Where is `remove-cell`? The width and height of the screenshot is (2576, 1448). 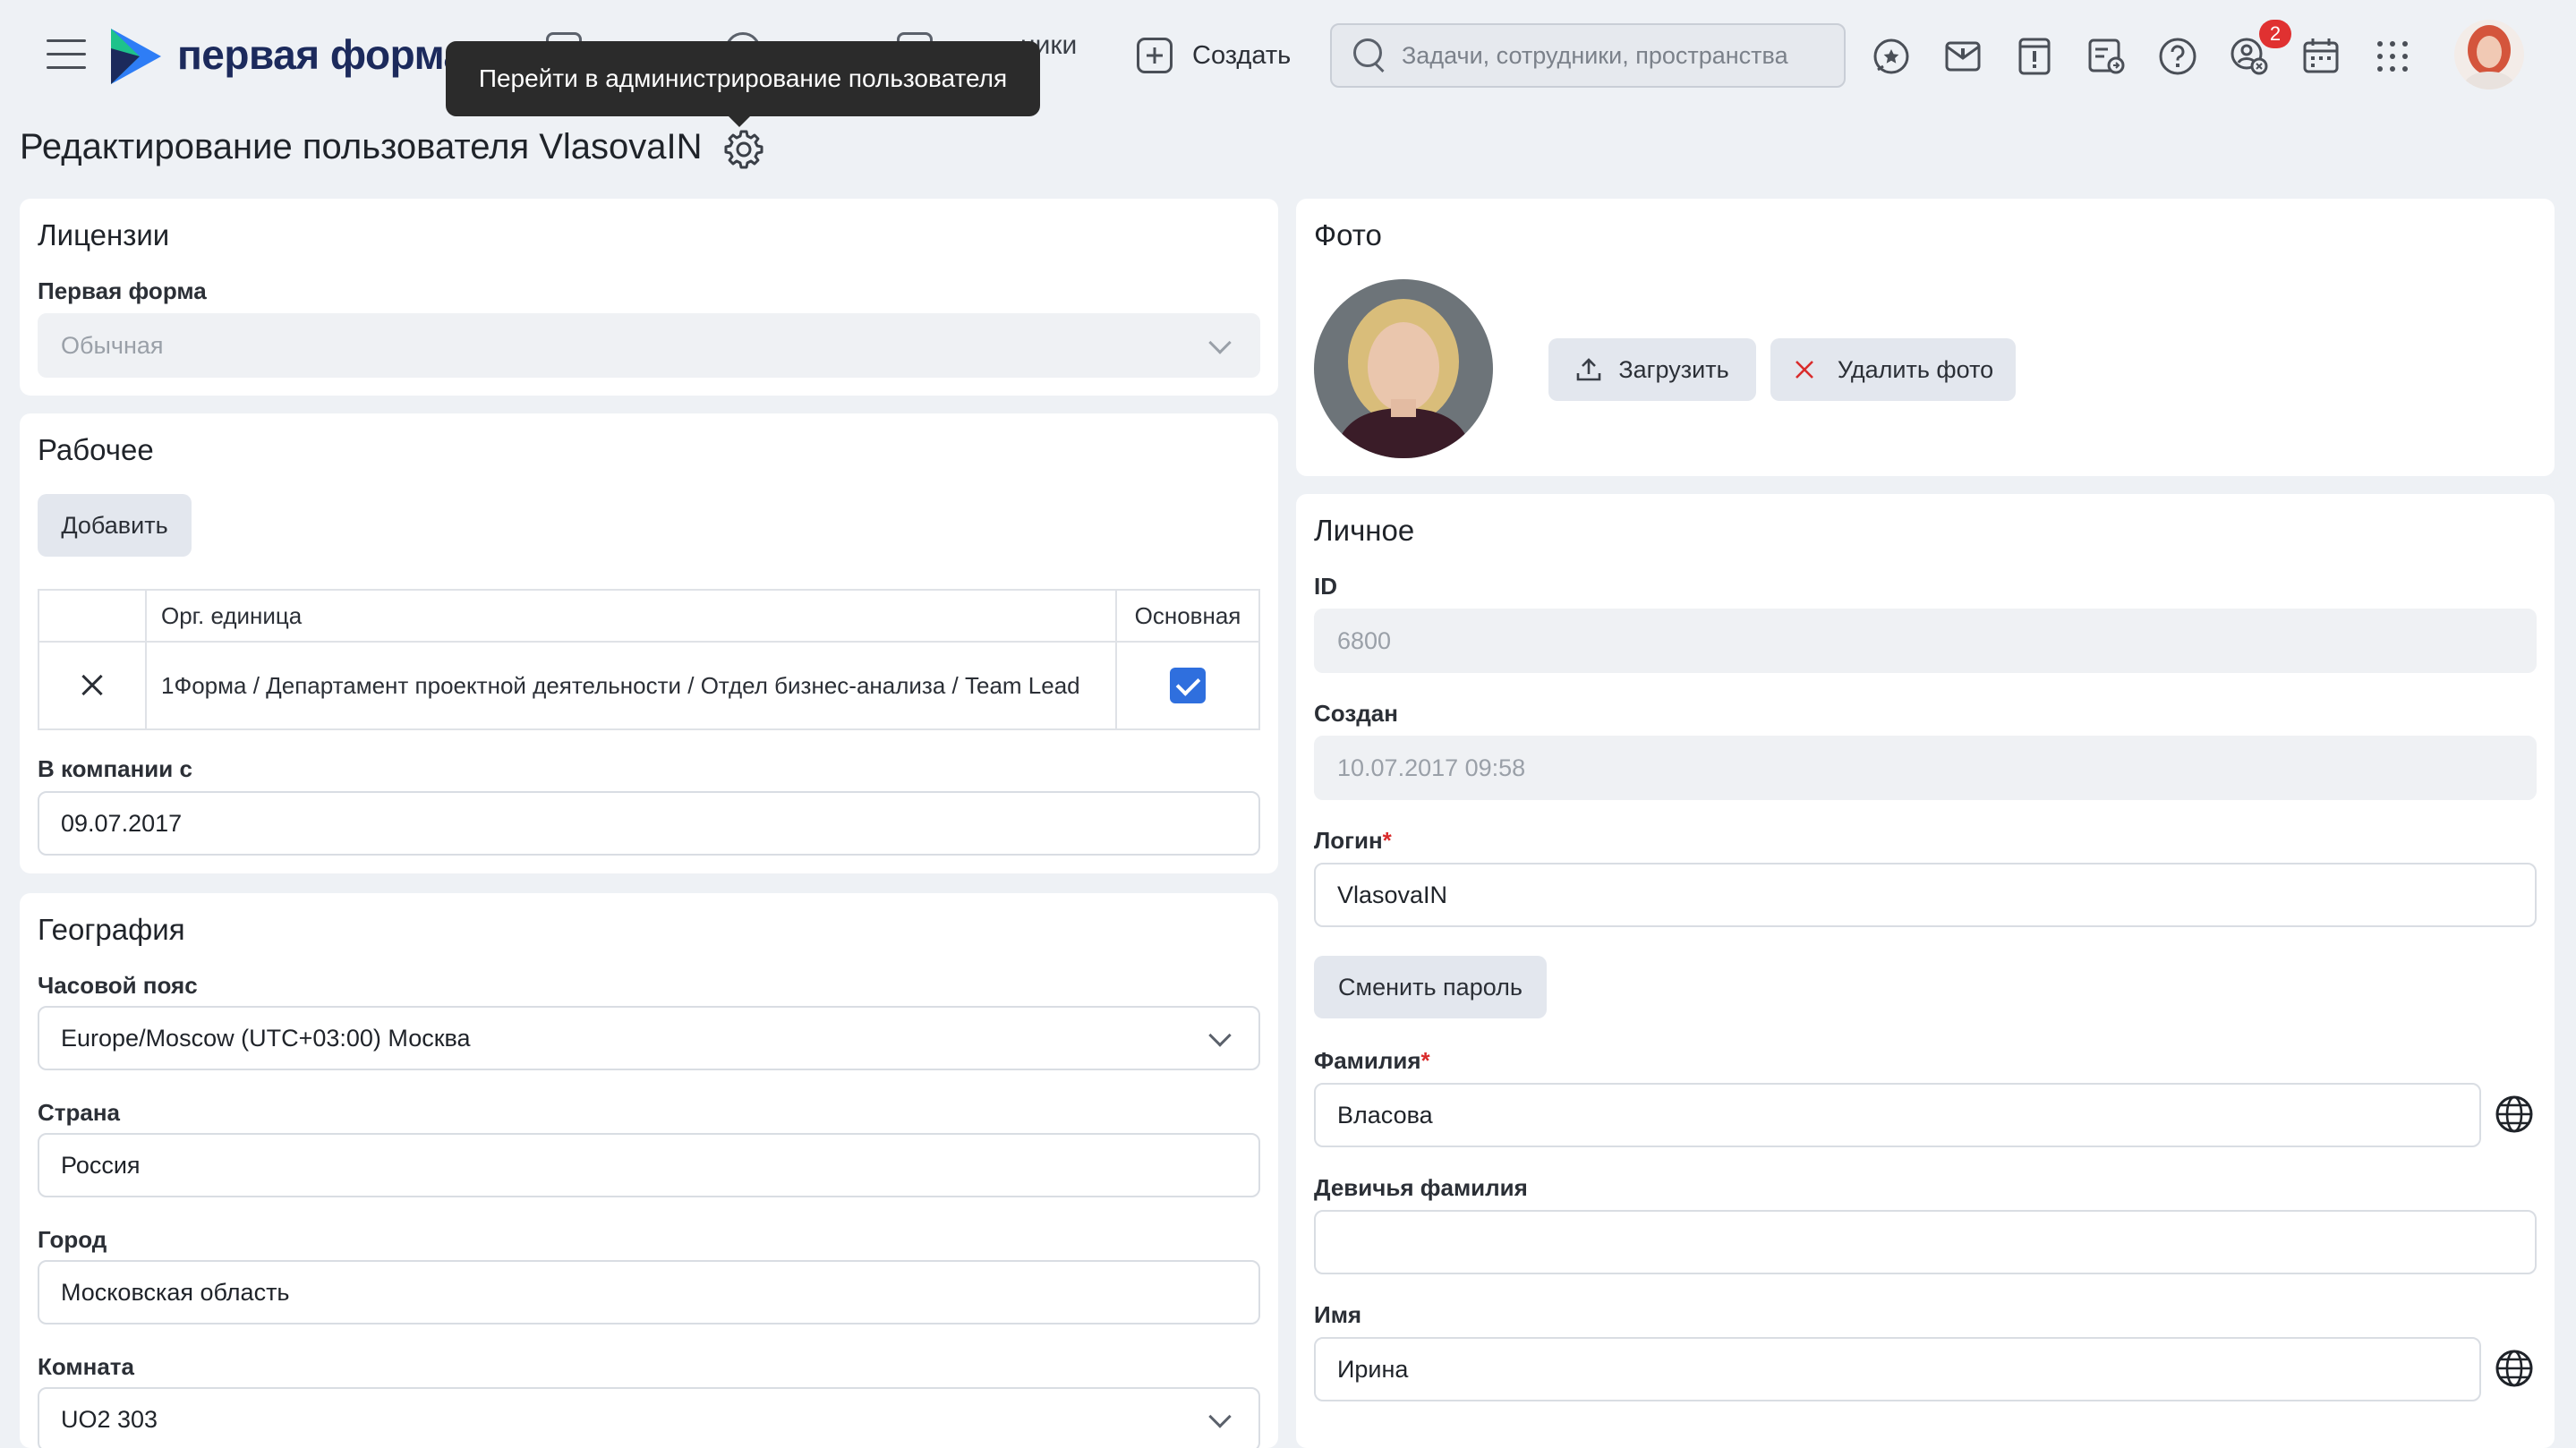
remove-cell is located at coordinates (92, 685).